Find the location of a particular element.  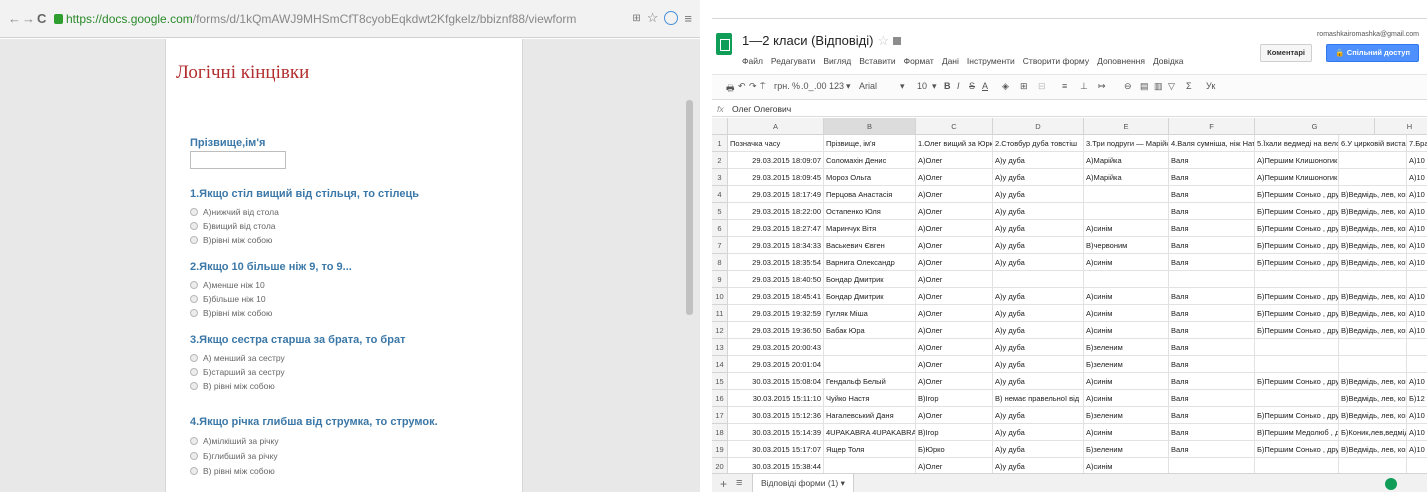

question-2-option-a: А)менше ніж 10 is located at coordinates (227, 285).